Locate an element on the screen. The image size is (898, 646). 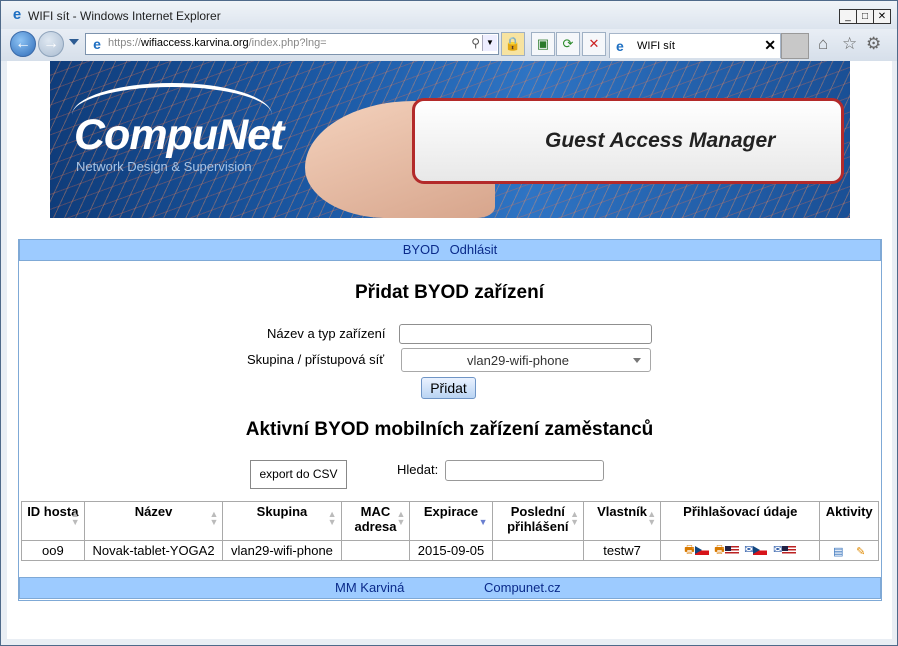
col-mac: MAC adresa ▲ ▼ is located at coordinates (375, 521).